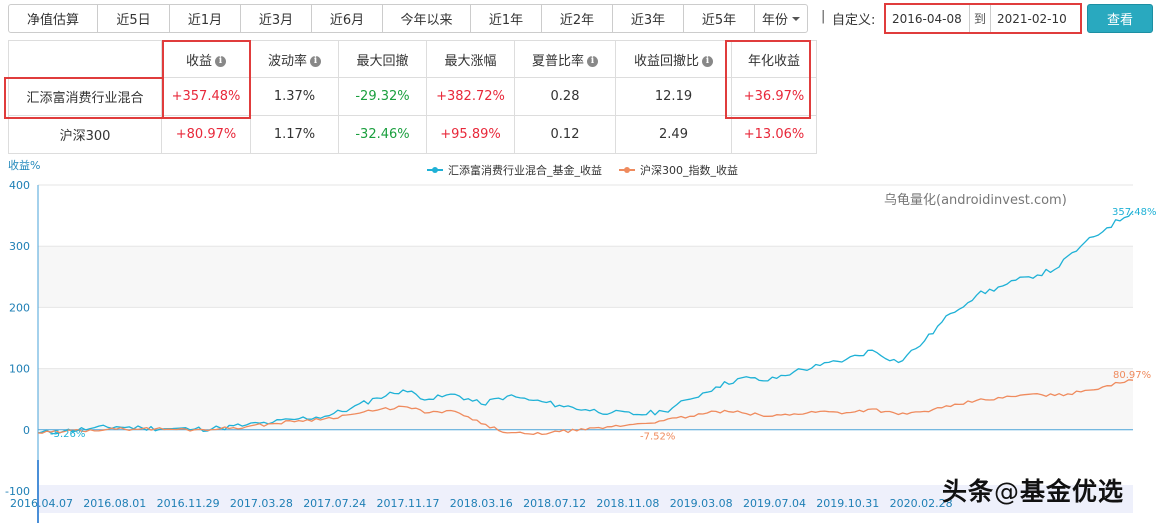 The image size is (1173, 523). I want to click on volatility-cell: 1.17%, so click(294, 134).